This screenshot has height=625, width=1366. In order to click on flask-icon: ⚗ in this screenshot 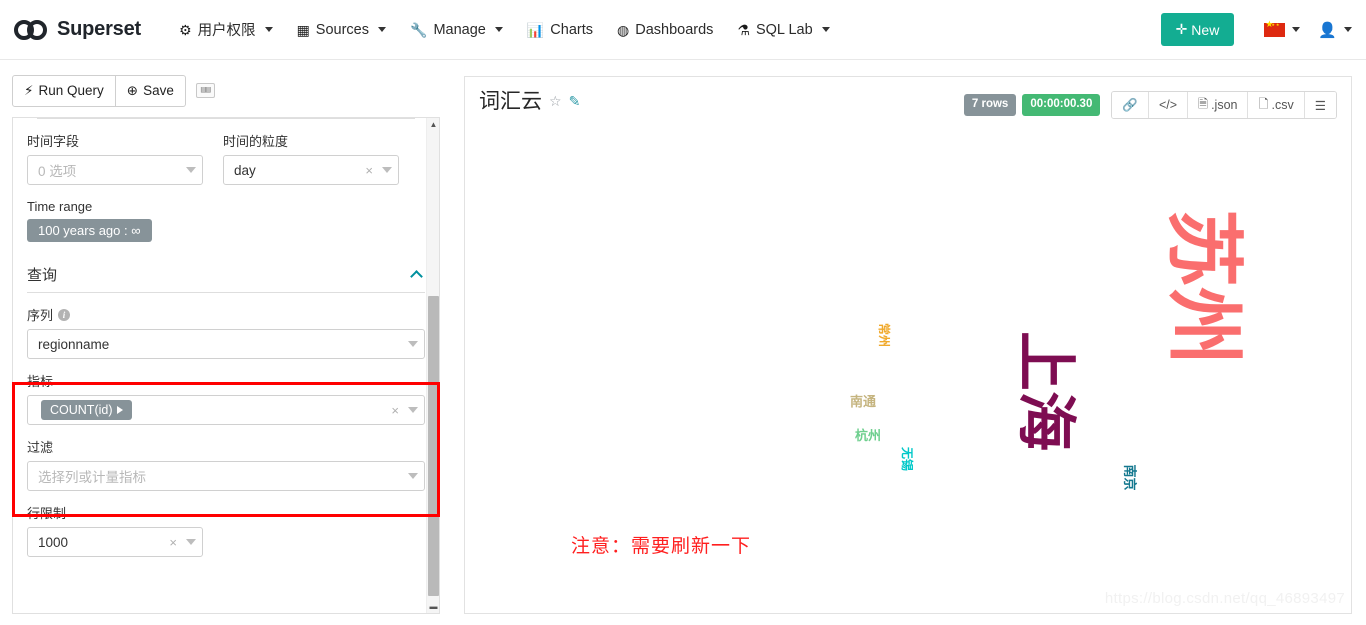, I will do `click(743, 29)`.